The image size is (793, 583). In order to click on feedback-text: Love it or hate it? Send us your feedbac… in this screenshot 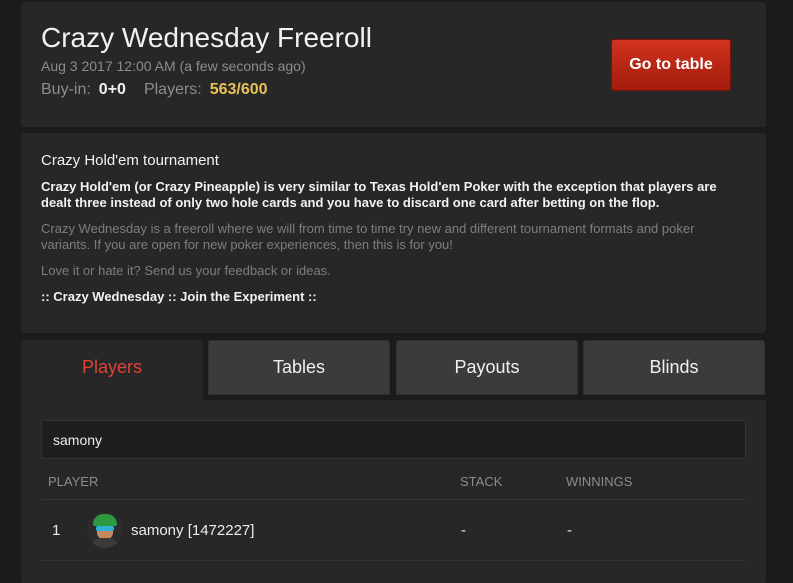, I will do `click(186, 270)`.